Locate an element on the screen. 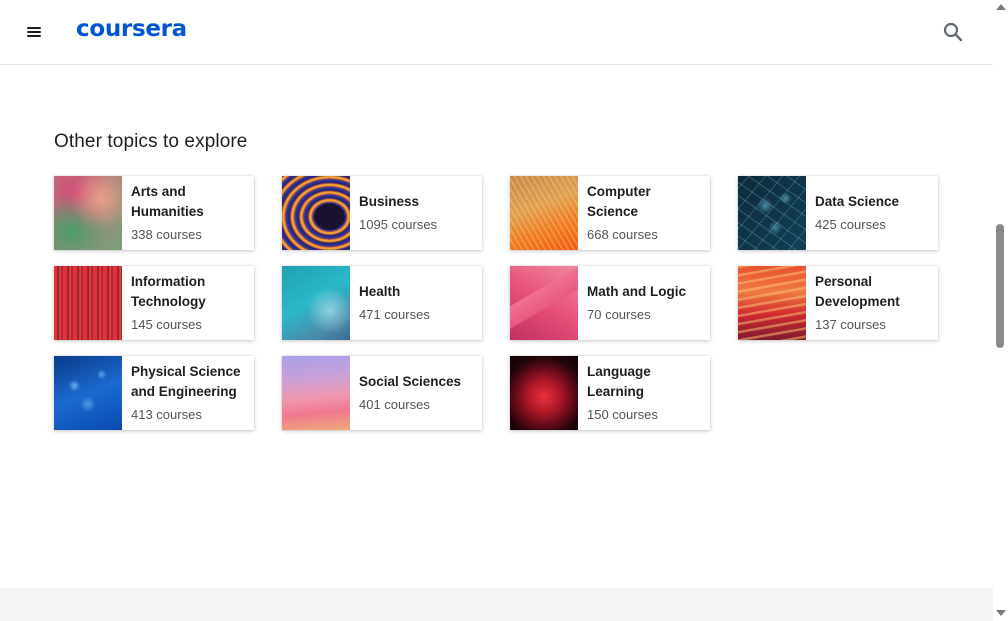 This screenshot has width=1008, height=621. topic-course-count: 471 courses is located at coordinates (394, 314).